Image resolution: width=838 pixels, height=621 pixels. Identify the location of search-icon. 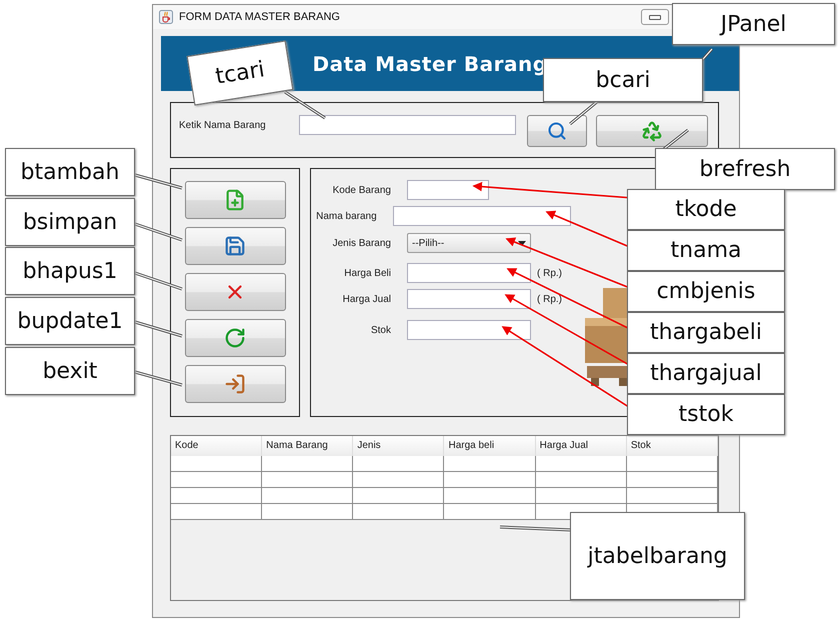
(557, 131).